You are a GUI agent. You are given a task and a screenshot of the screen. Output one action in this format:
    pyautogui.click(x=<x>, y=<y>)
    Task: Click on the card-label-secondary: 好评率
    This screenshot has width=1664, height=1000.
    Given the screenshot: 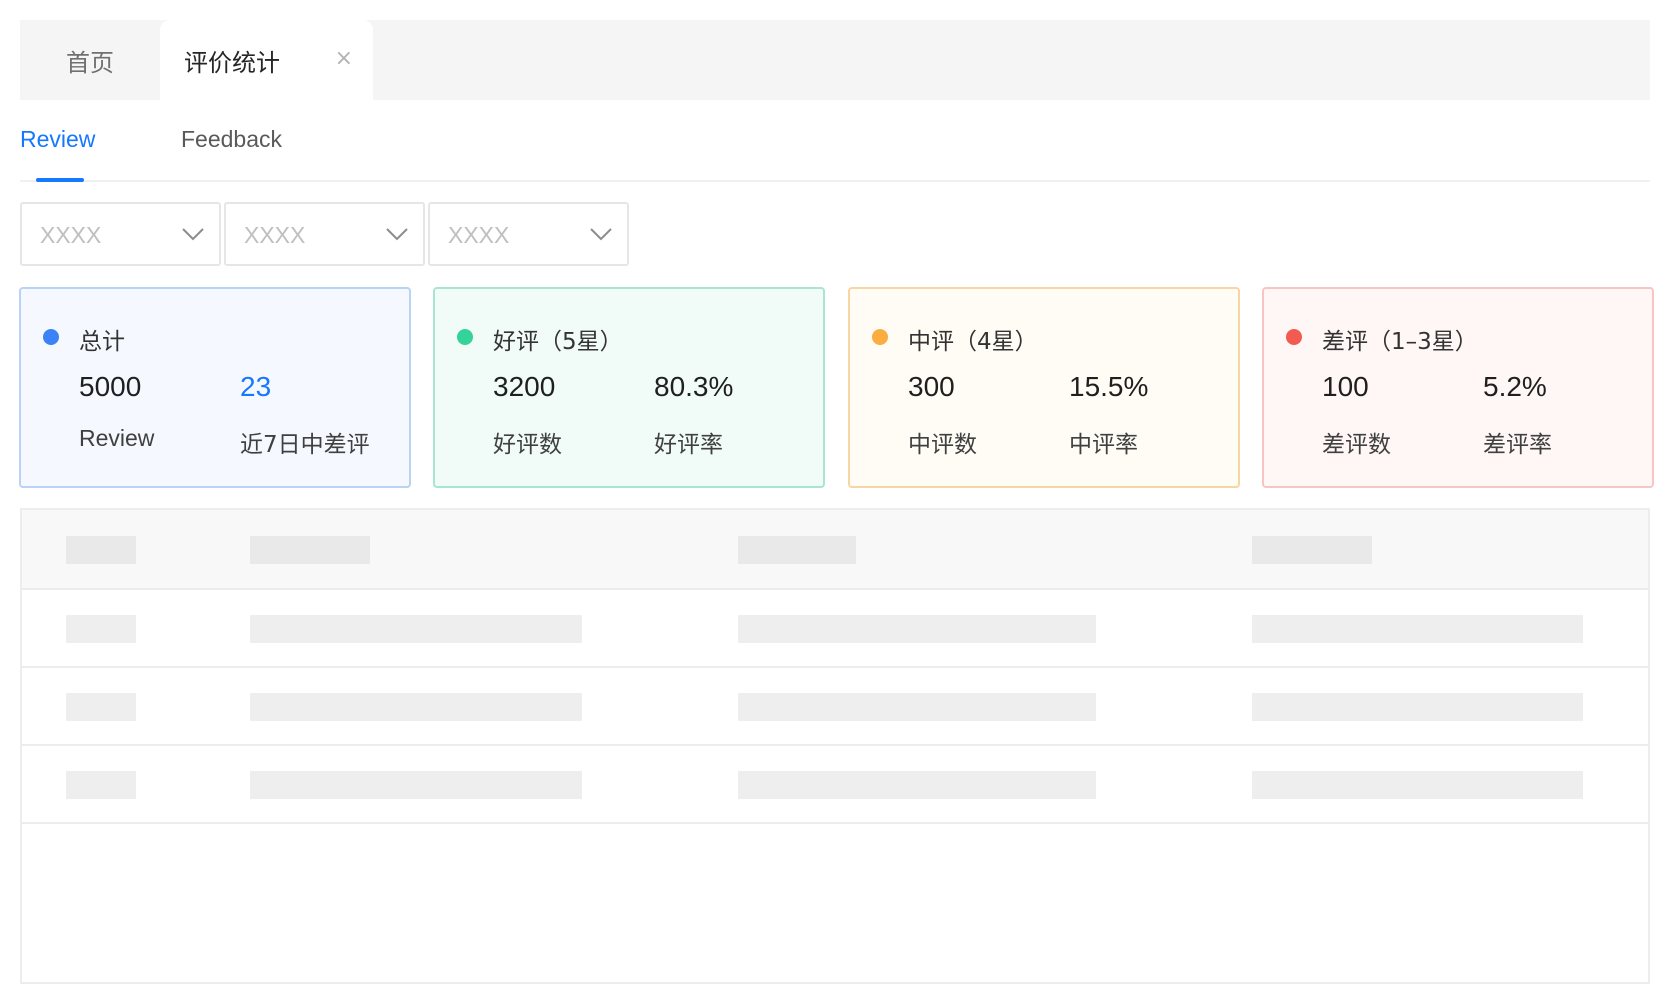 What is the action you would take?
    pyautogui.click(x=688, y=445)
    